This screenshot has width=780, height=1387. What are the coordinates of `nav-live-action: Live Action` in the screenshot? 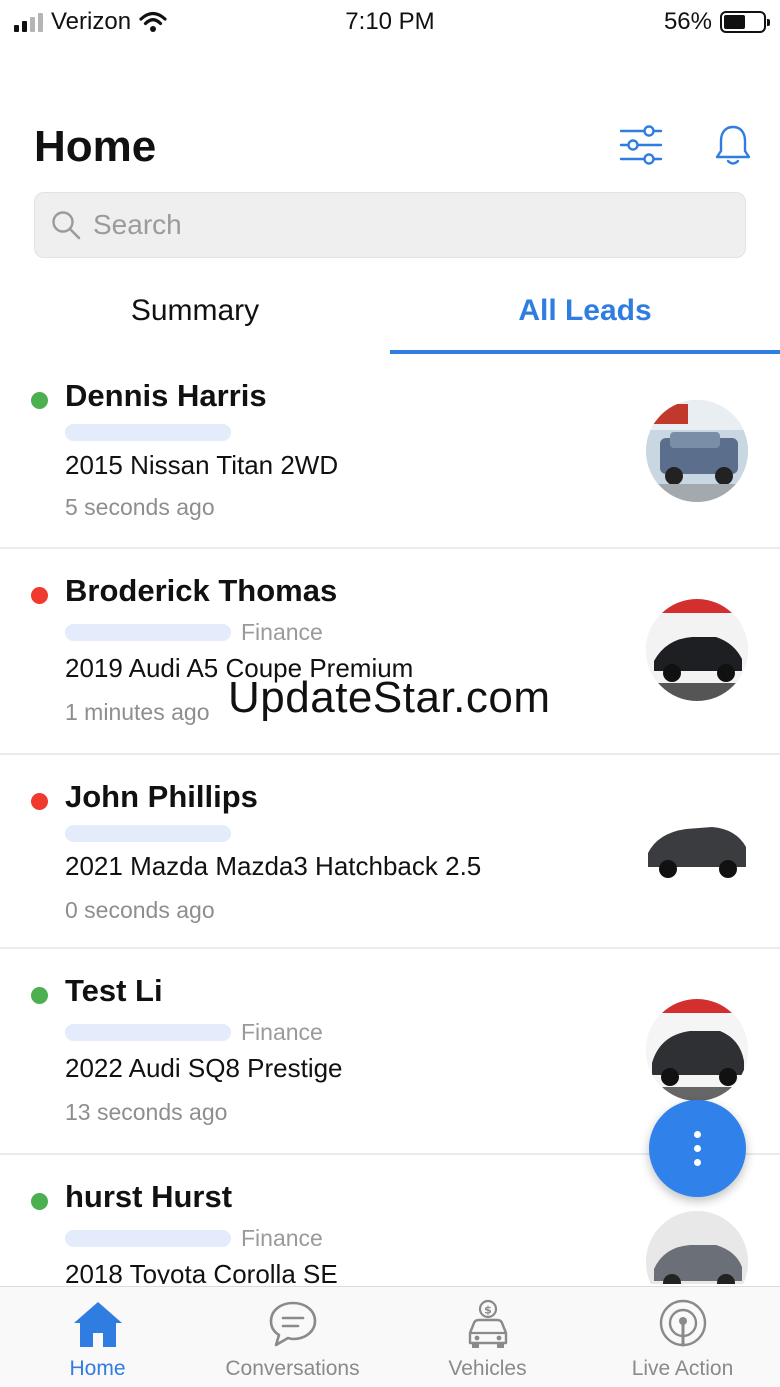 It's located at (682, 1337).